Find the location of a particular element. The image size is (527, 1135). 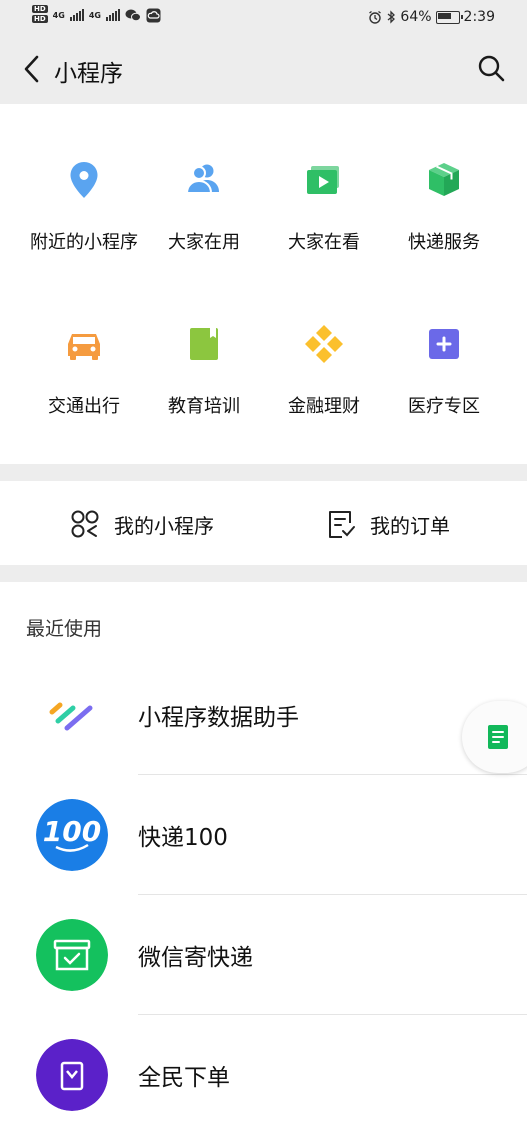

recent-item-data-assistant: 小程序数据助手 is located at coordinates (263, 715).